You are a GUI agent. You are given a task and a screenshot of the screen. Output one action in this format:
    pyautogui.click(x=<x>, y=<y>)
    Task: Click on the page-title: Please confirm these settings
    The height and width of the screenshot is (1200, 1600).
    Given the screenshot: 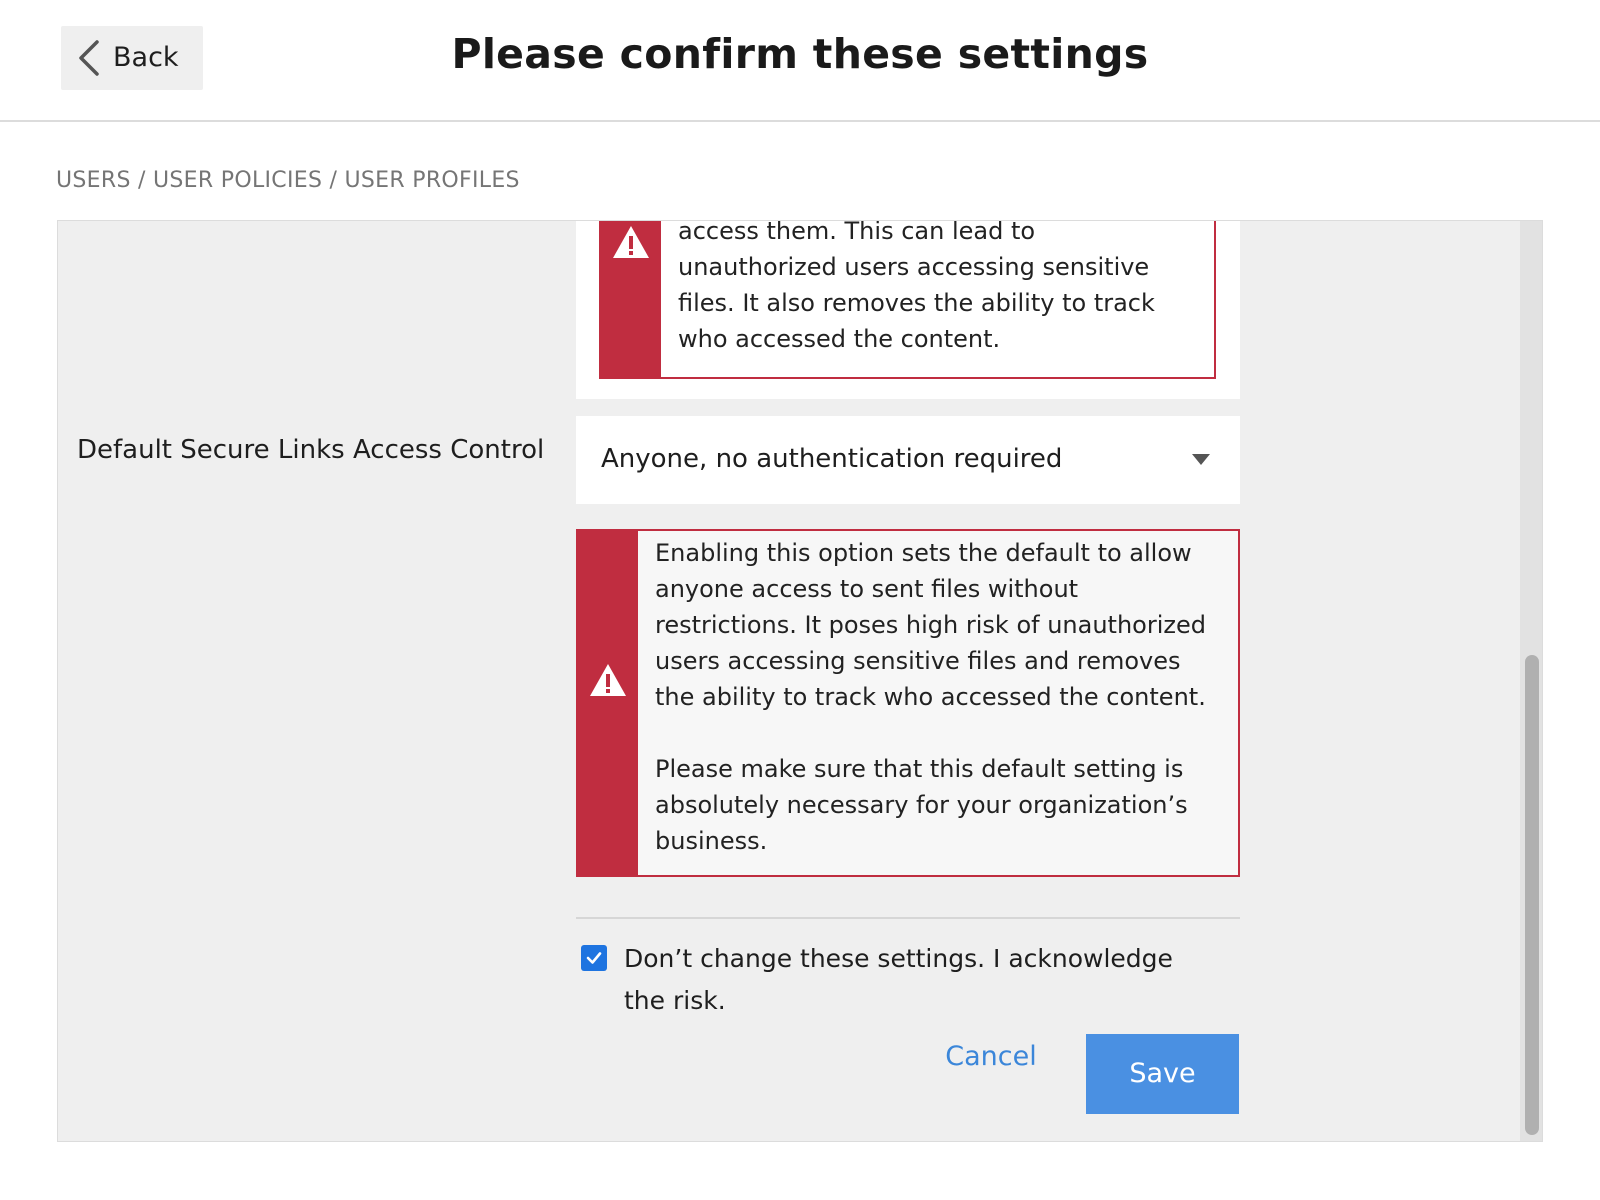 What is the action you would take?
    pyautogui.click(x=800, y=54)
    